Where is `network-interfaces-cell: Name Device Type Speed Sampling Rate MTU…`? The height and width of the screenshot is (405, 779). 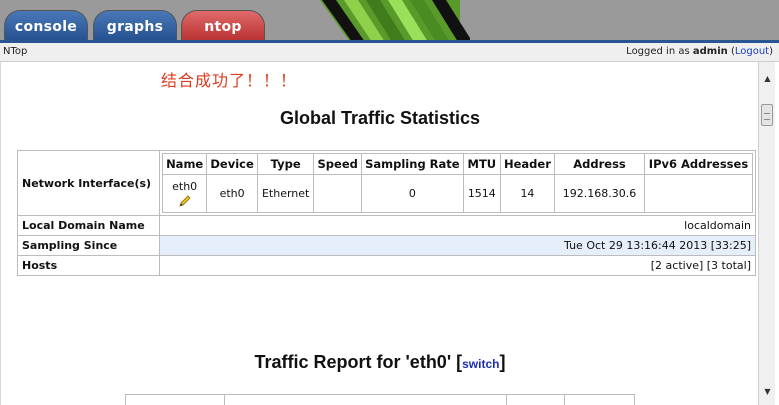
network-interfaces-cell: Name Device Type Speed Sampling Rate MTU… is located at coordinates (457, 183).